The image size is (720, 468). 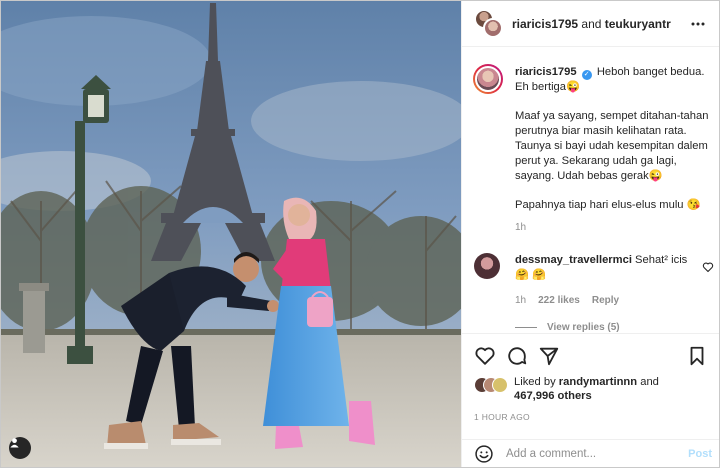 What do you see at coordinates (573, 87) in the screenshot?
I see `caption-line-1-emoji: 😜` at bounding box center [573, 87].